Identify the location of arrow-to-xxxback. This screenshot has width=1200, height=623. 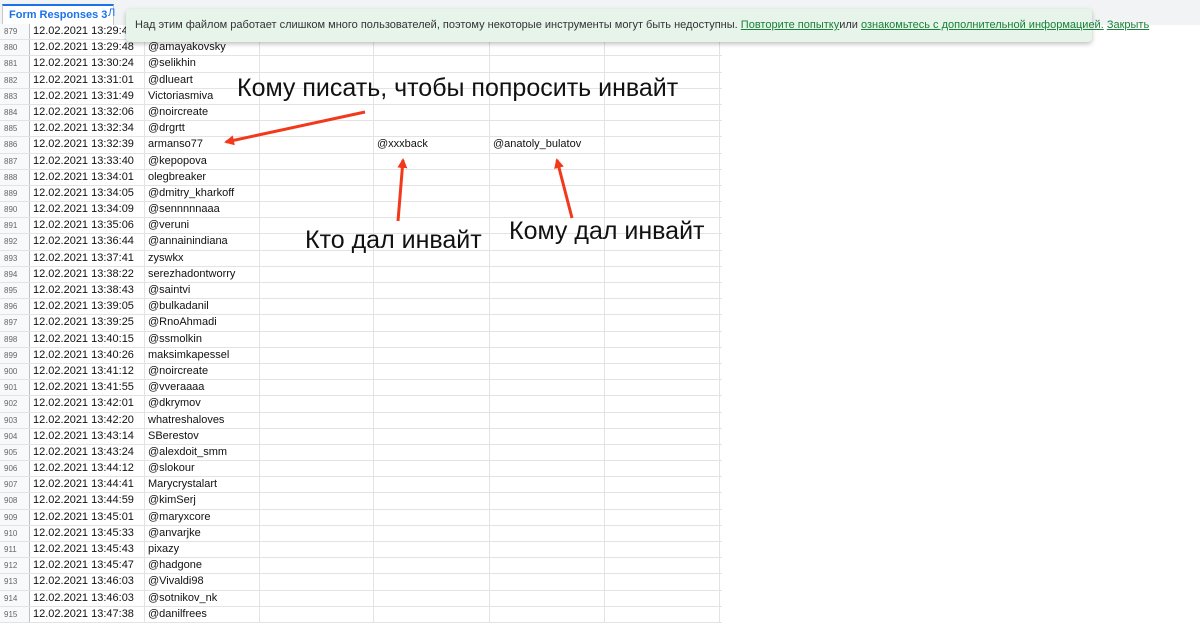
(402, 190).